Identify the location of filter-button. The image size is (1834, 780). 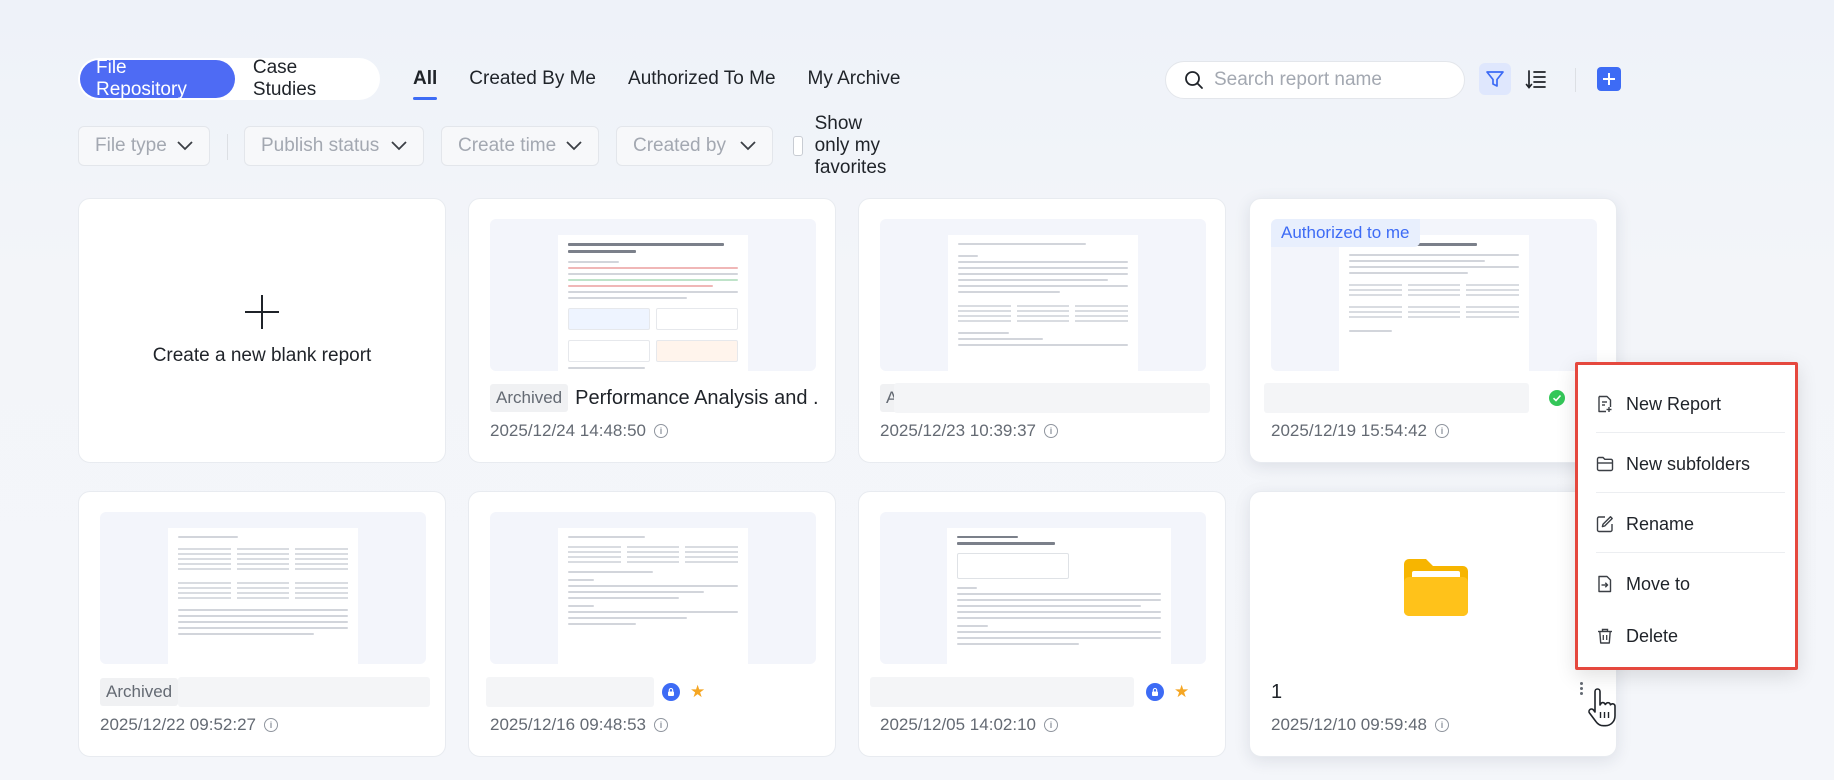
(1495, 79).